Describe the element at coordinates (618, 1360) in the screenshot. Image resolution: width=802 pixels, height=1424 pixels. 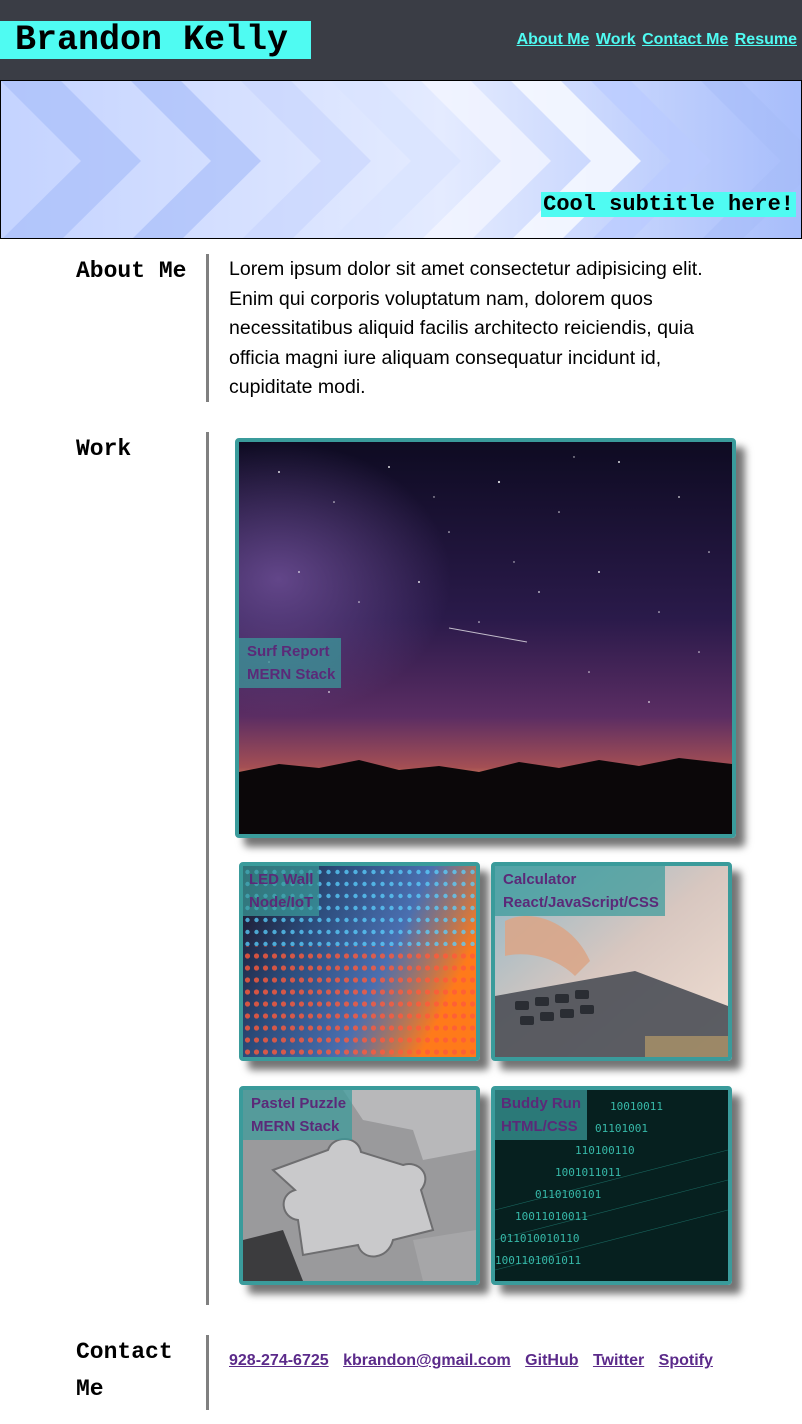
I see `twitter-link: Twitter` at that location.